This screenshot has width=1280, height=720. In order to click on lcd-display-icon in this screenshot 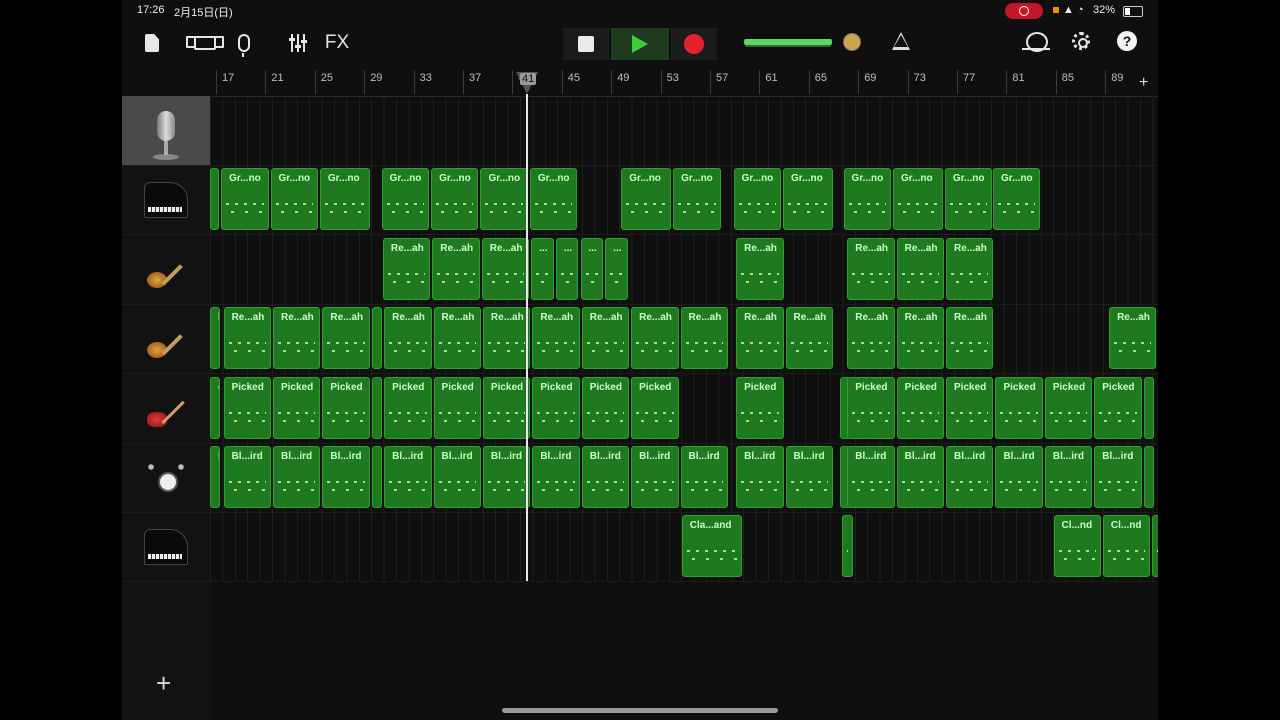, I will do `click(852, 42)`.